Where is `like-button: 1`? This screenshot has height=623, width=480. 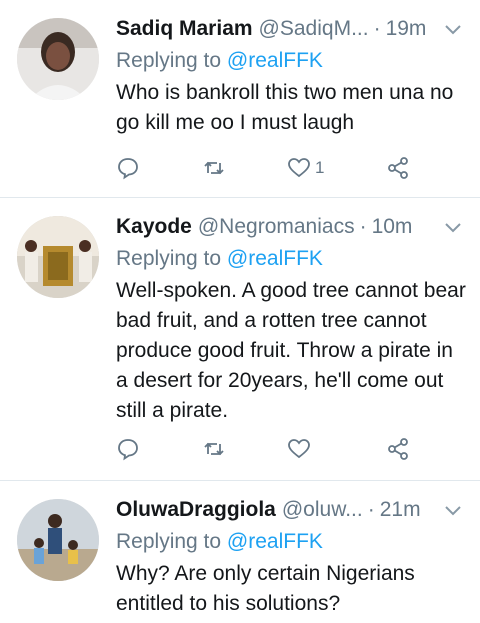 like-button: 1 is located at coordinates (305, 168).